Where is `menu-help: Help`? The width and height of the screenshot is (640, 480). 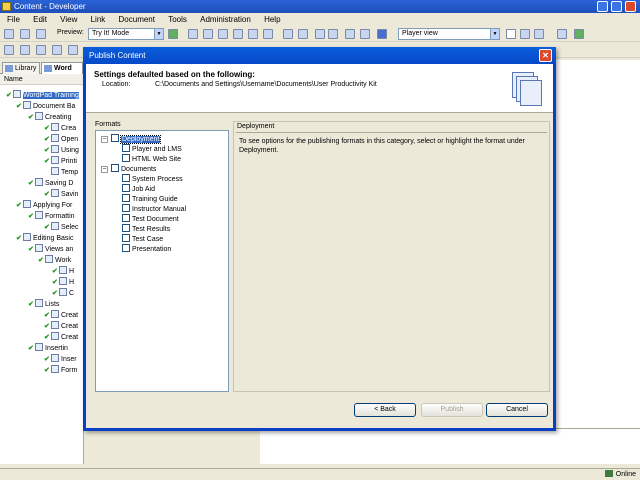
menu-help: Help is located at coordinates (272, 19).